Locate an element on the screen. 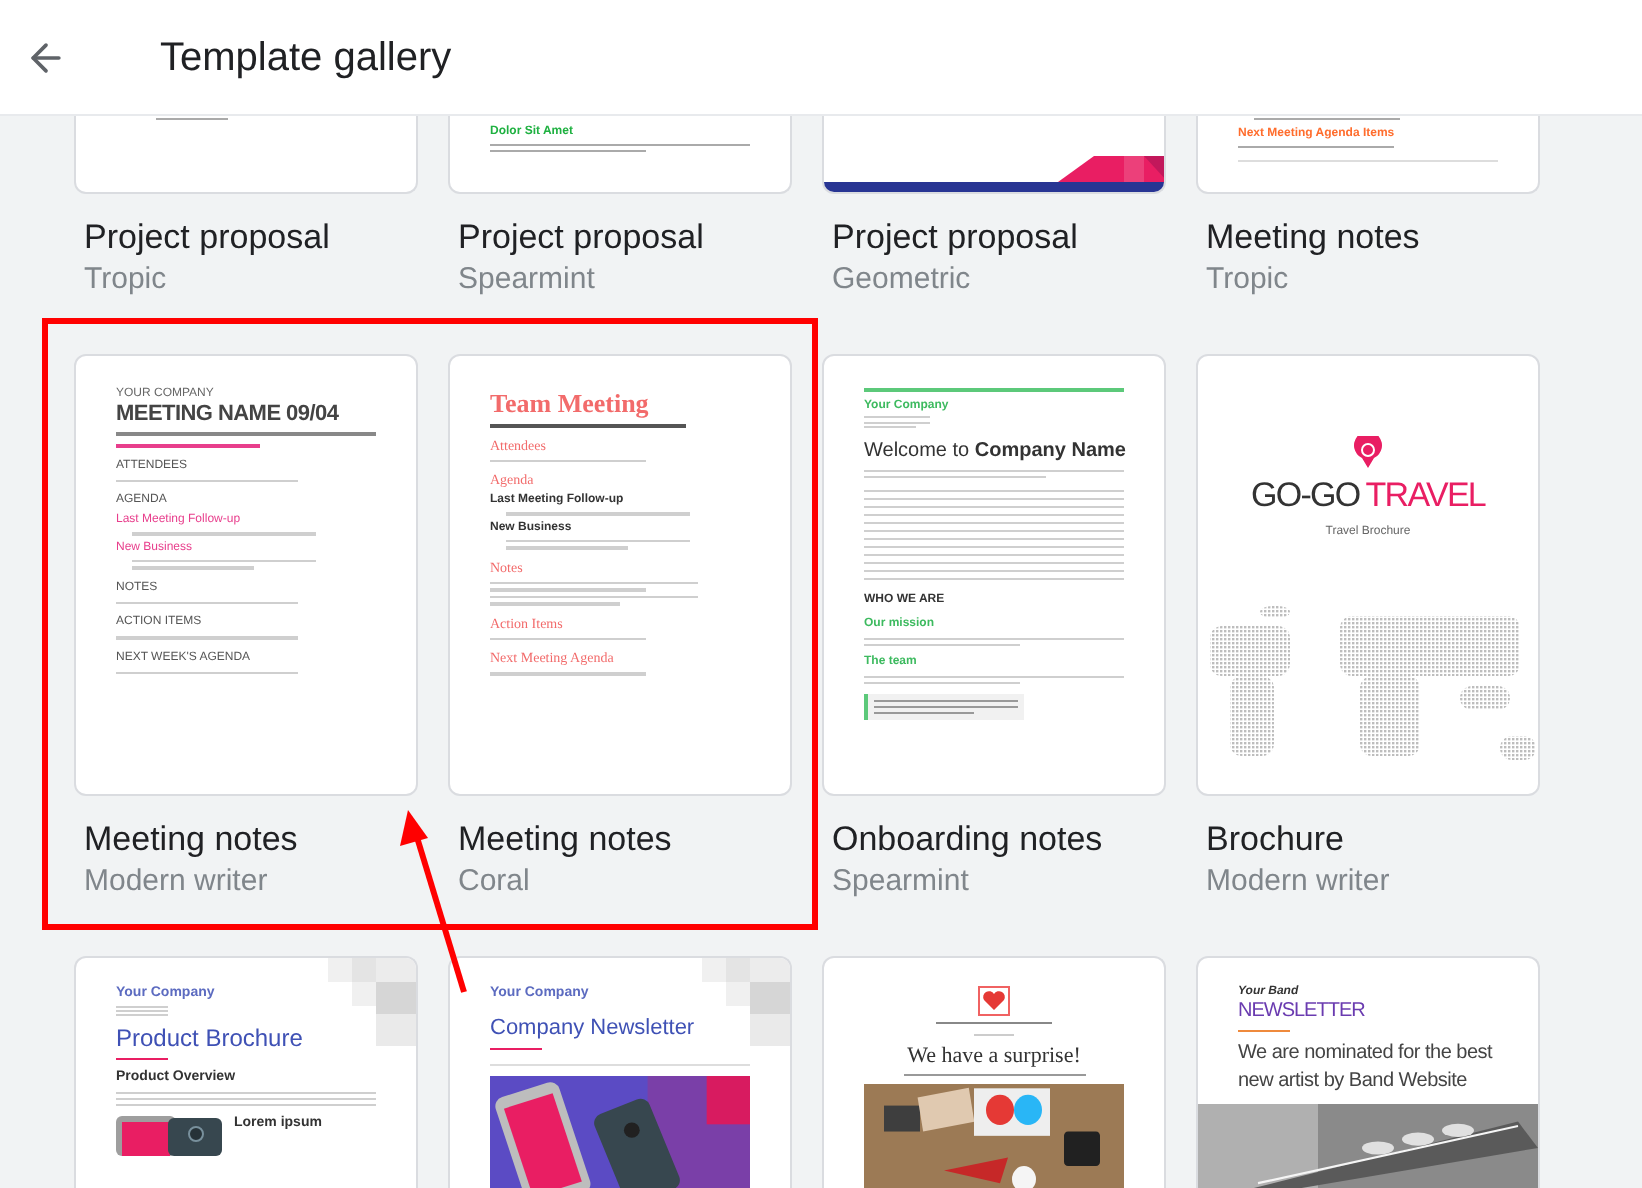 Image resolution: width=1642 pixels, height=1188 pixels. document-title: Welcome to Company Name is located at coordinates (994, 451).